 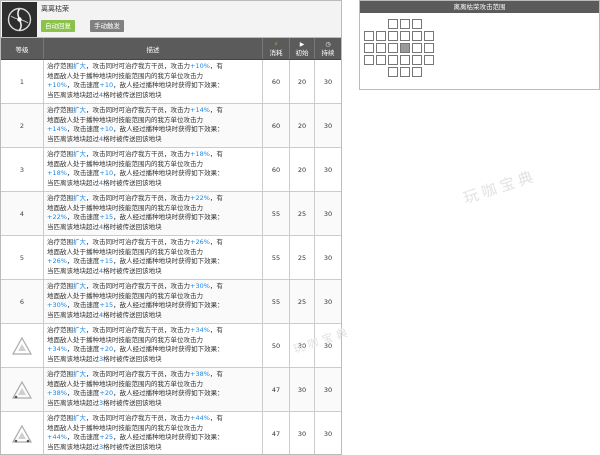 I want to click on header-description: 描述, so click(x=153, y=48).